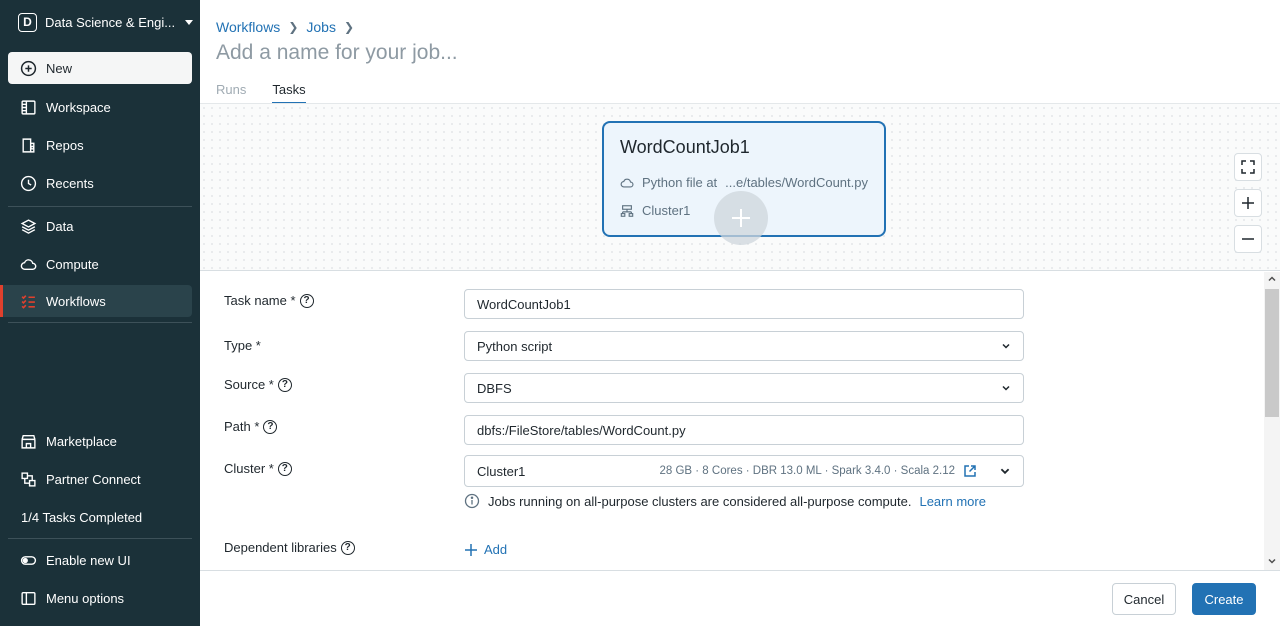  I want to click on scrollbar-thumb, so click(1272, 353).